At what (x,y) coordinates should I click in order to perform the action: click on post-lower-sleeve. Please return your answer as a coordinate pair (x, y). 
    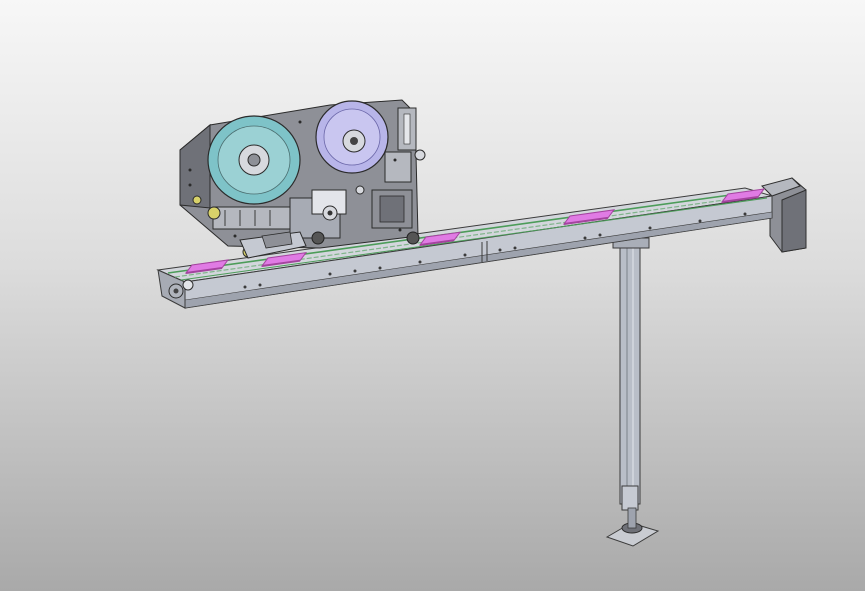
    Looking at the image, I should click on (630, 498).